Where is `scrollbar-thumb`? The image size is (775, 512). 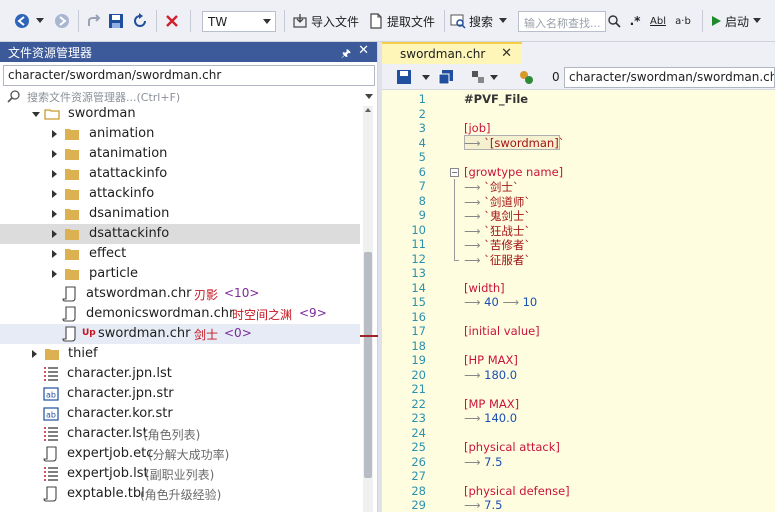
scrollbar-thumb is located at coordinates (368, 365).